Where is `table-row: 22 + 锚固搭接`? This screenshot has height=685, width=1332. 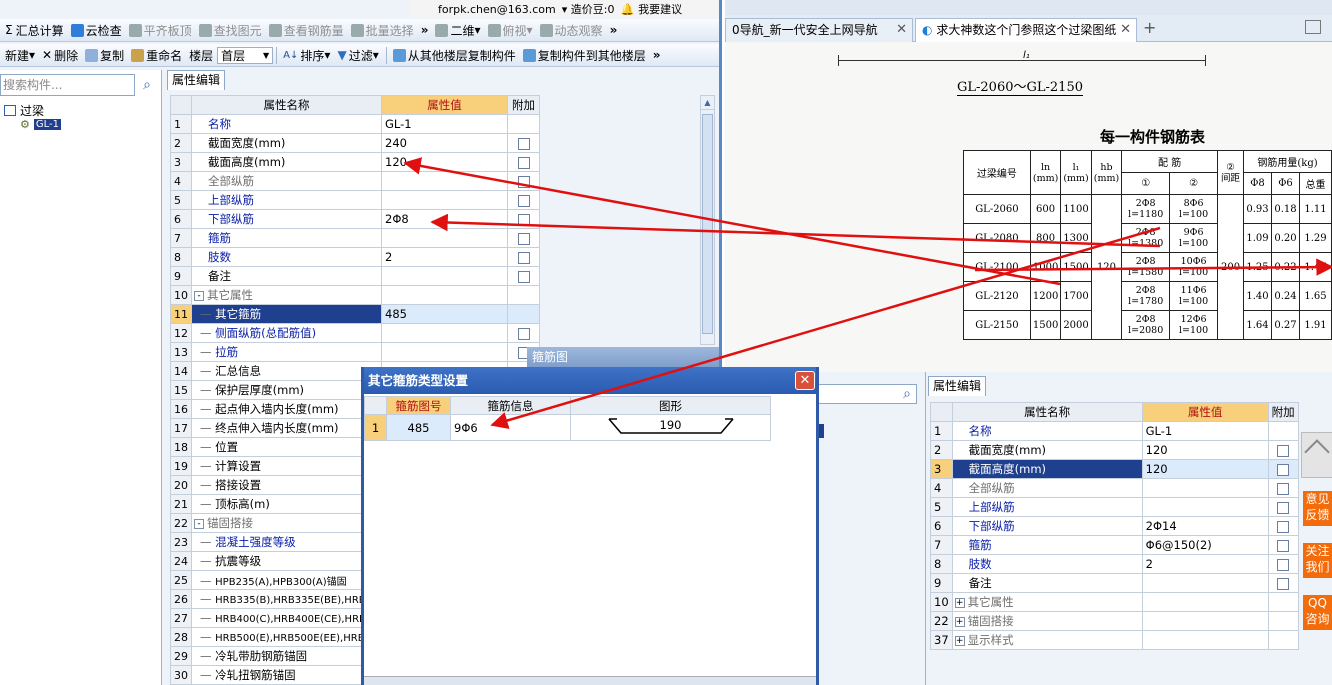 table-row: 22 + 锚固搭接 is located at coordinates (1114, 621).